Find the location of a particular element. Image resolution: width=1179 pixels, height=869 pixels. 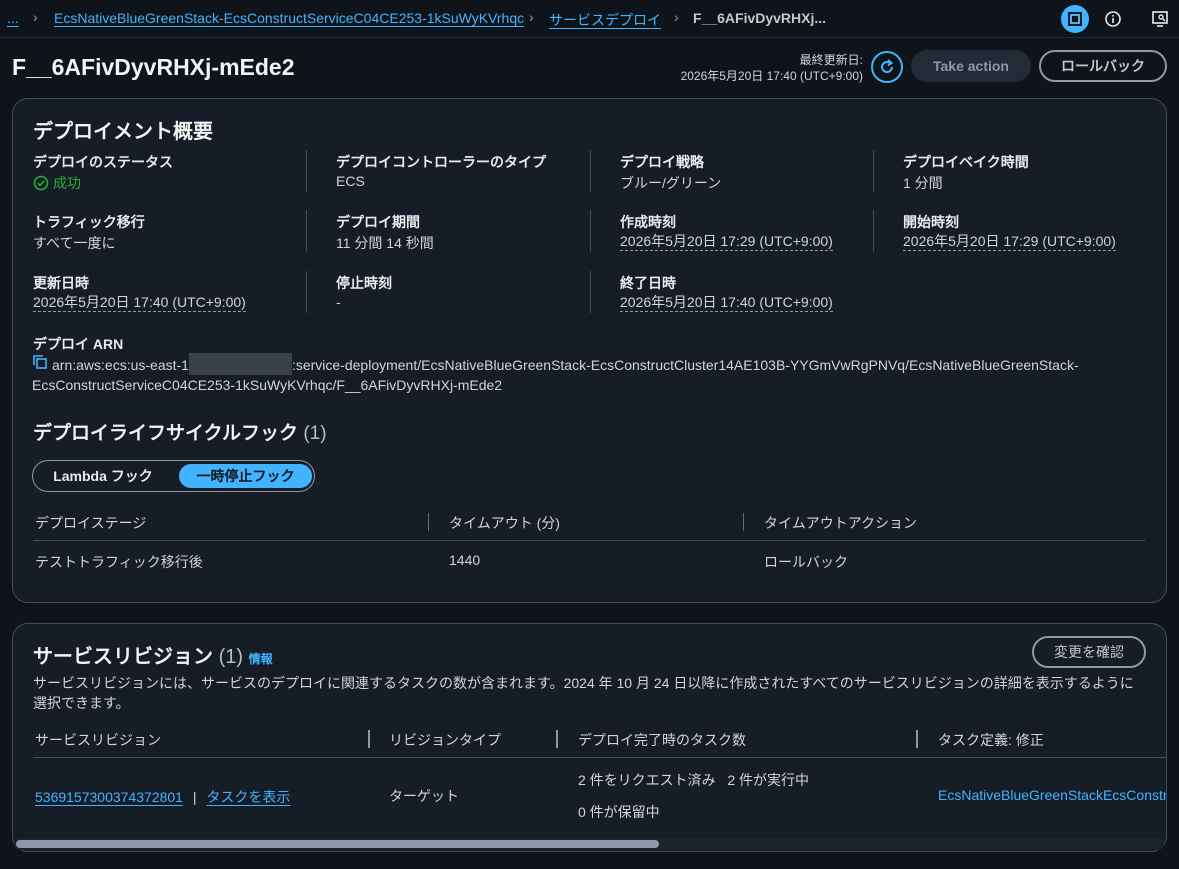

tasks-requested-running: 2 件をリクエスト済み 2 件が実行中 is located at coordinates (694, 780).